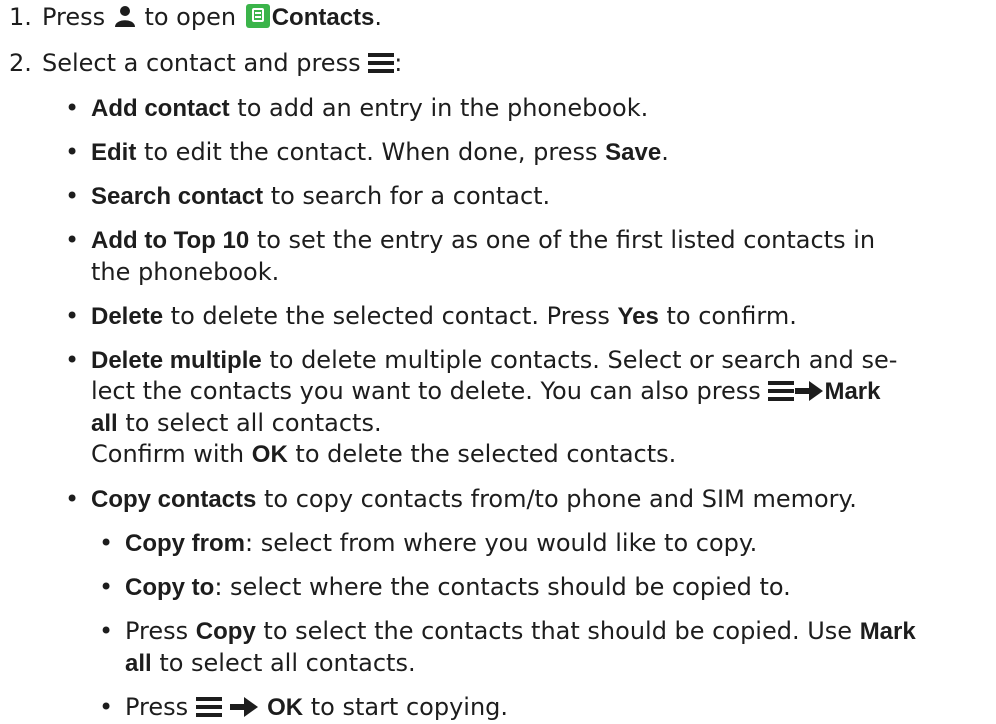 Image resolution: width=996 pixels, height=724 pixels. Describe the element at coordinates (257, 16) in the screenshot. I see `contacts-app-icon` at that location.